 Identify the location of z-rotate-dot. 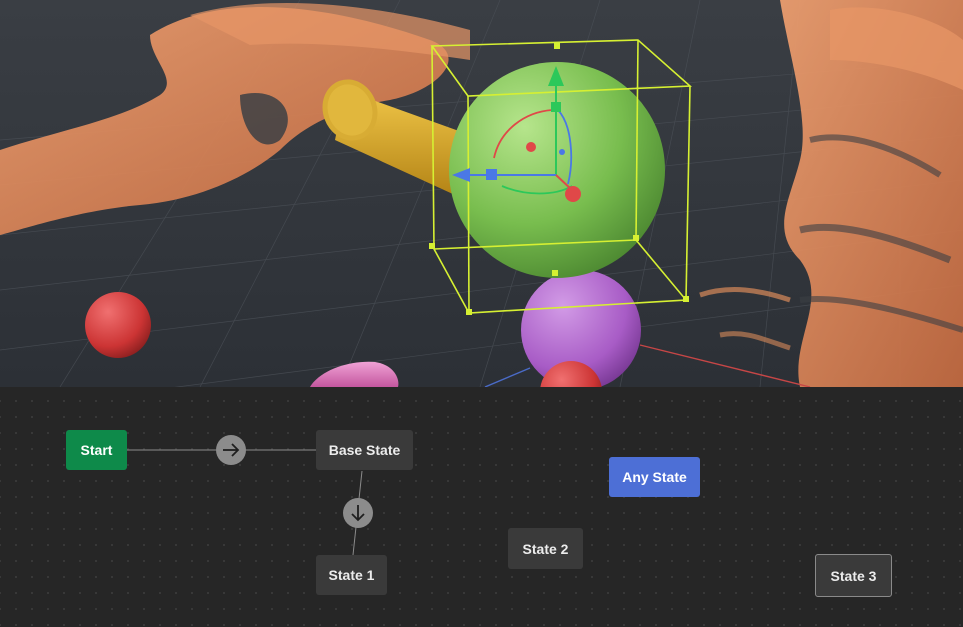
(562, 152).